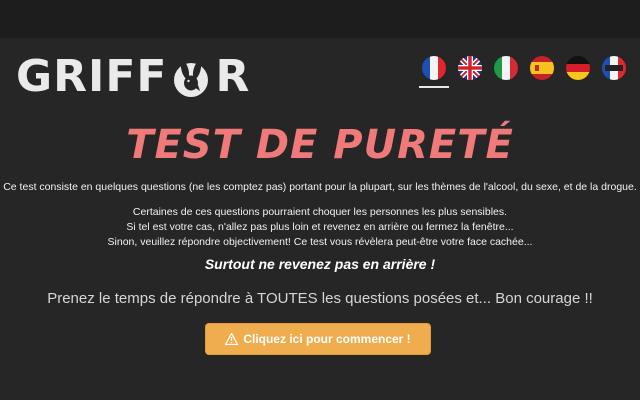  What do you see at coordinates (614, 68) in the screenshot?
I see `fr-alt-flag-icon` at bounding box center [614, 68].